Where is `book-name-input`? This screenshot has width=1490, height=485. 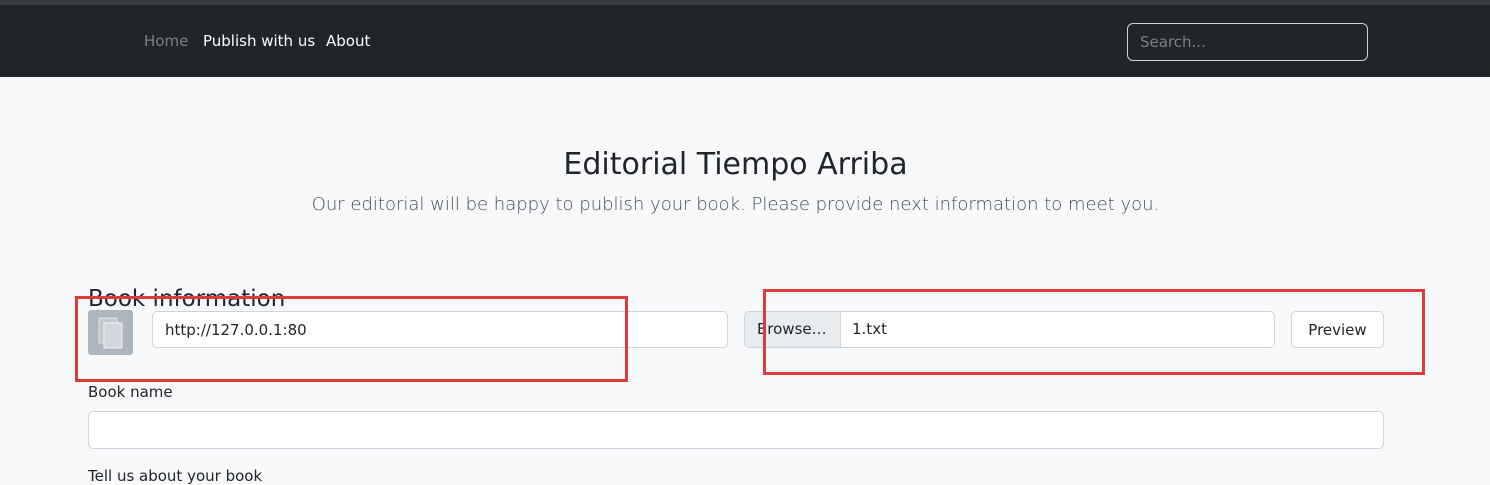 book-name-input is located at coordinates (736, 430).